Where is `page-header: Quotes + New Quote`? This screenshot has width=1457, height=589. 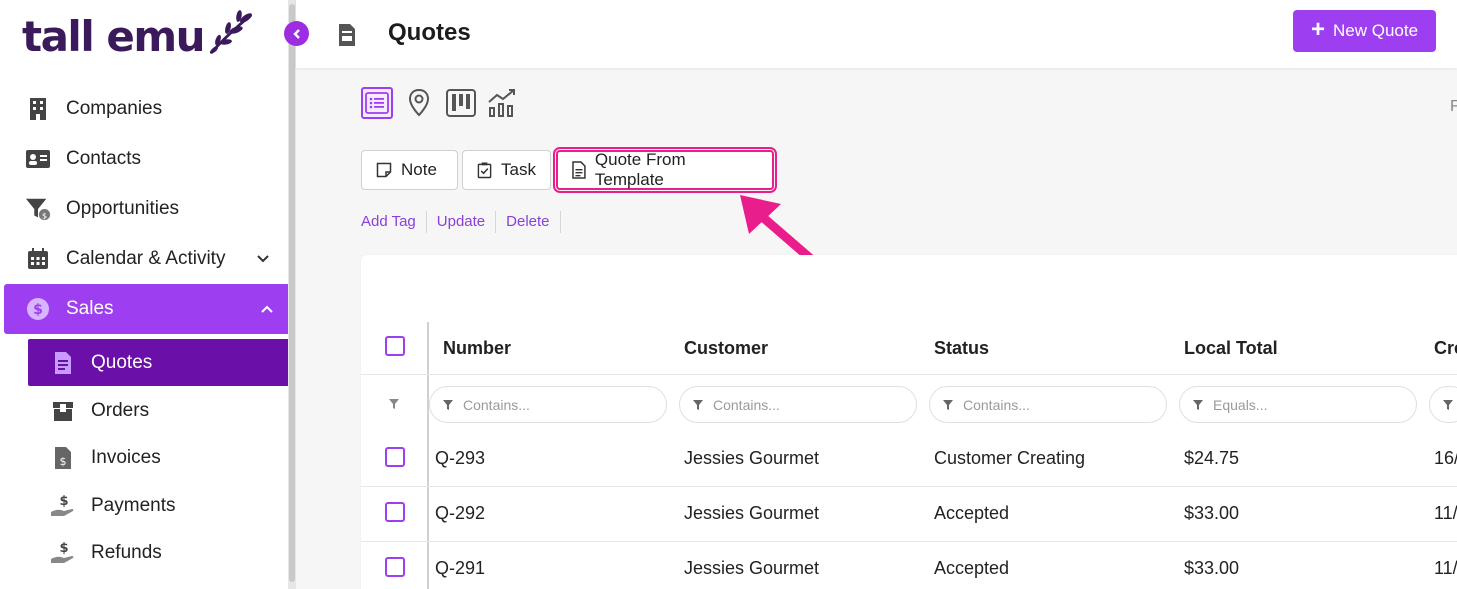 page-header: Quotes + New Quote is located at coordinates (876, 34).